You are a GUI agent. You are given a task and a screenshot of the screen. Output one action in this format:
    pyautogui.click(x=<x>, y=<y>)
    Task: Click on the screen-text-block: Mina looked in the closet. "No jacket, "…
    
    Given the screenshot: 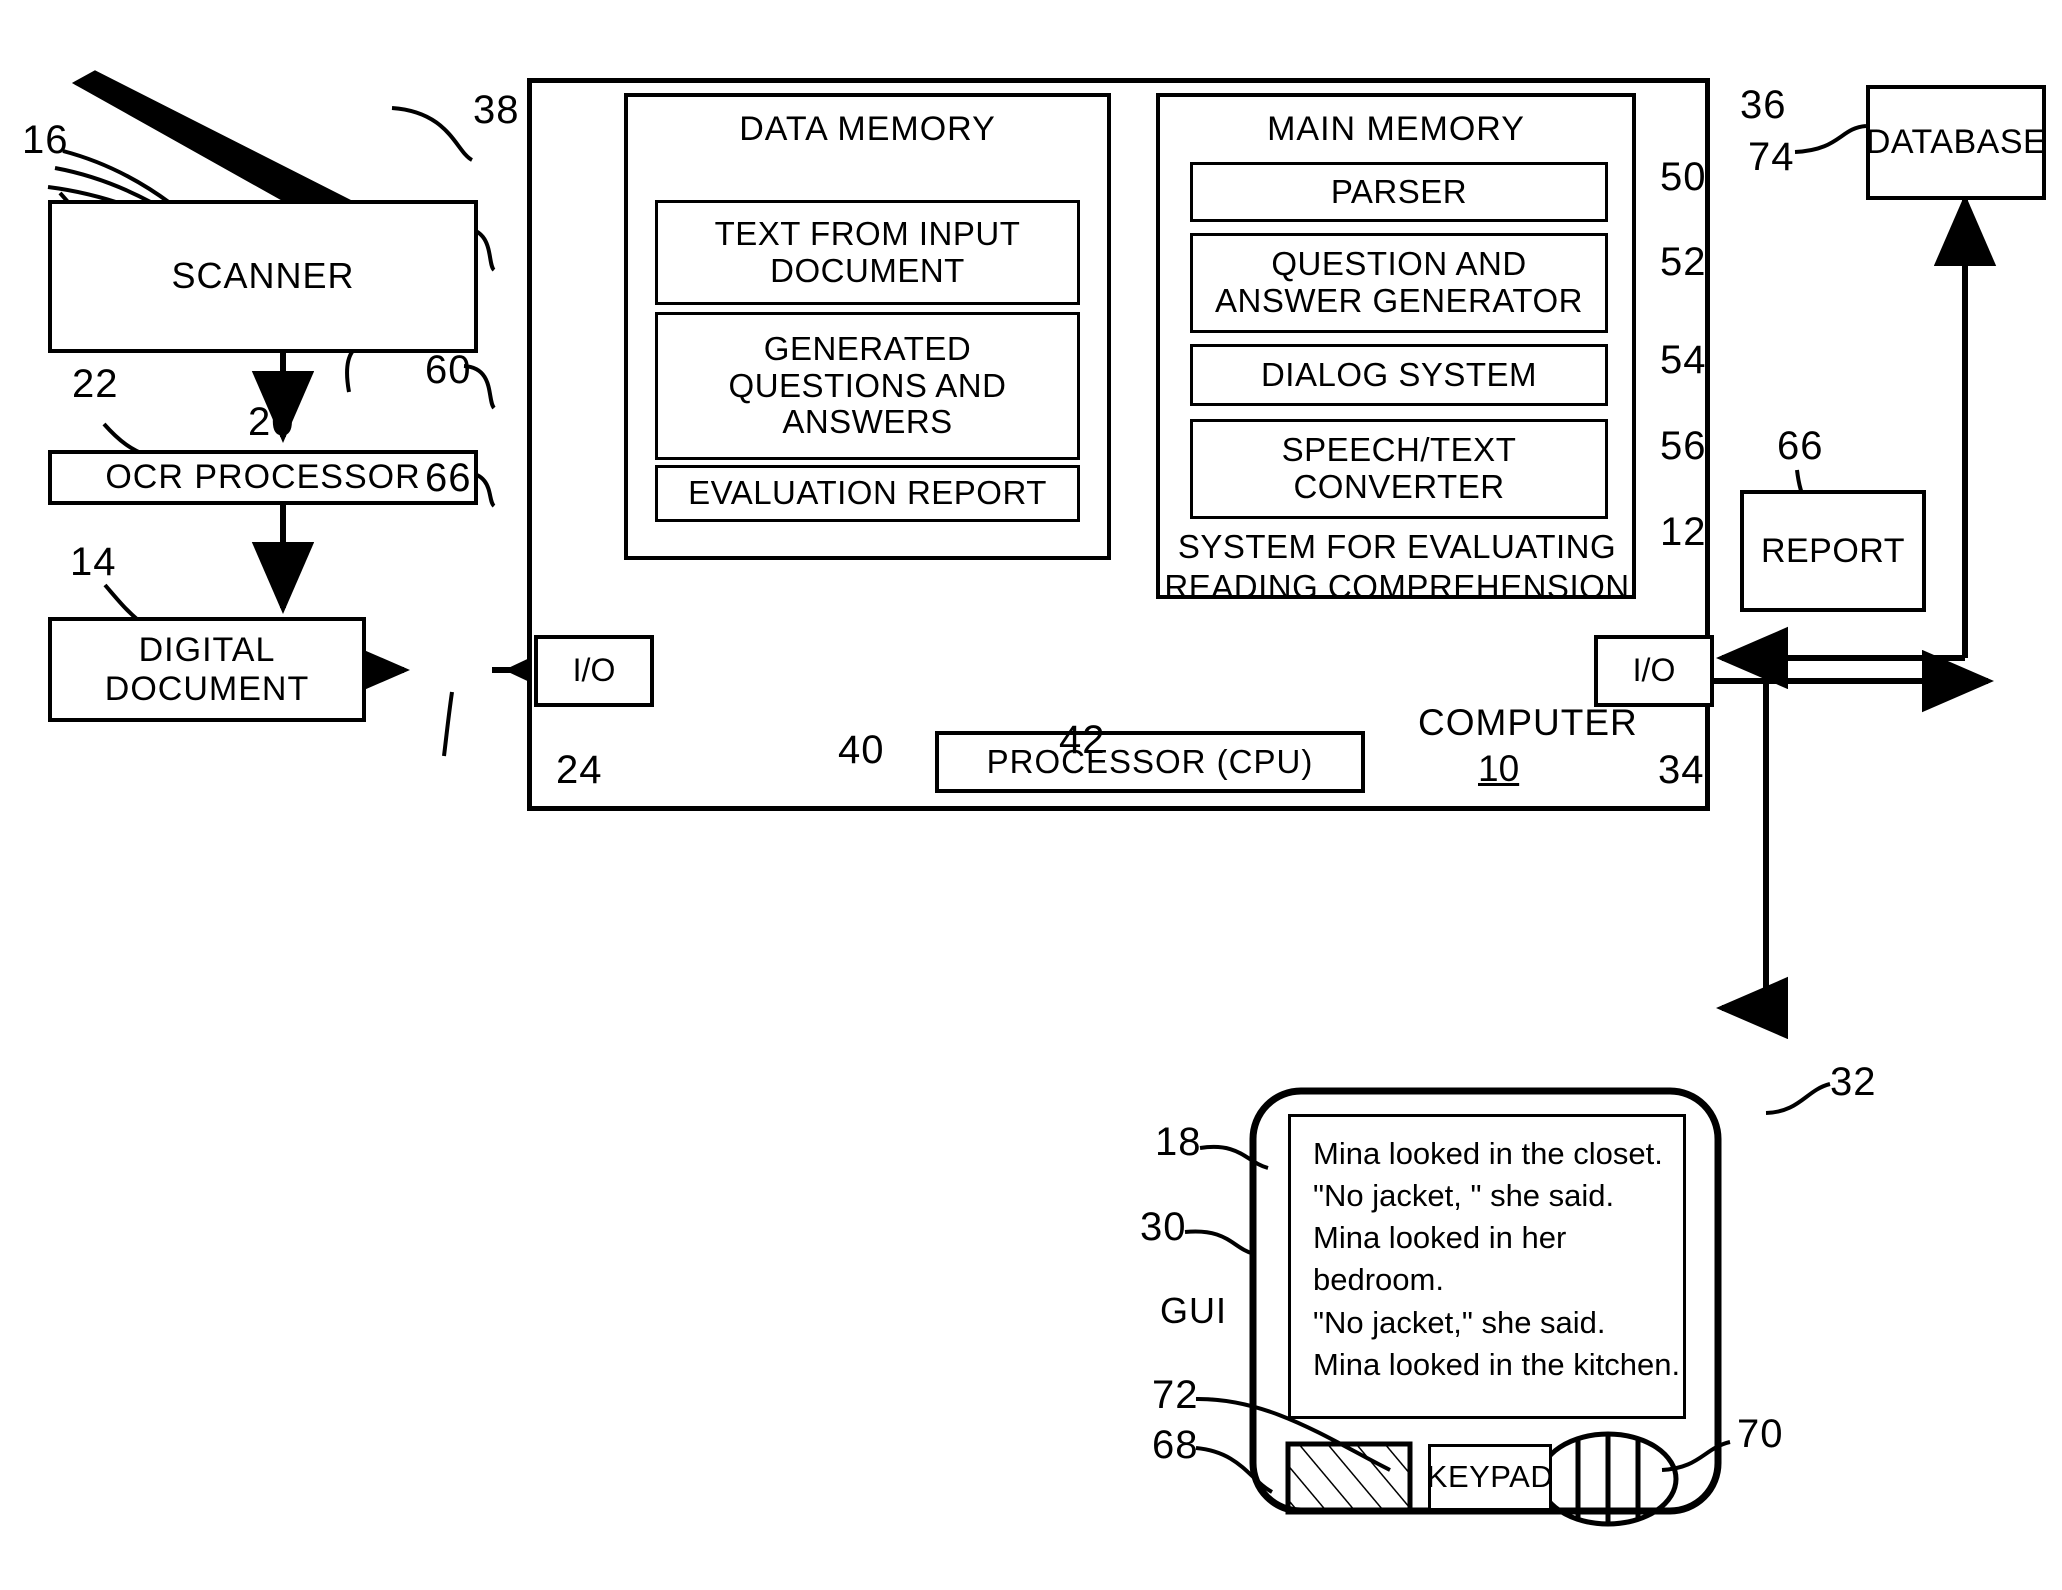 What is the action you would take?
    pyautogui.click(x=1498, y=1259)
    